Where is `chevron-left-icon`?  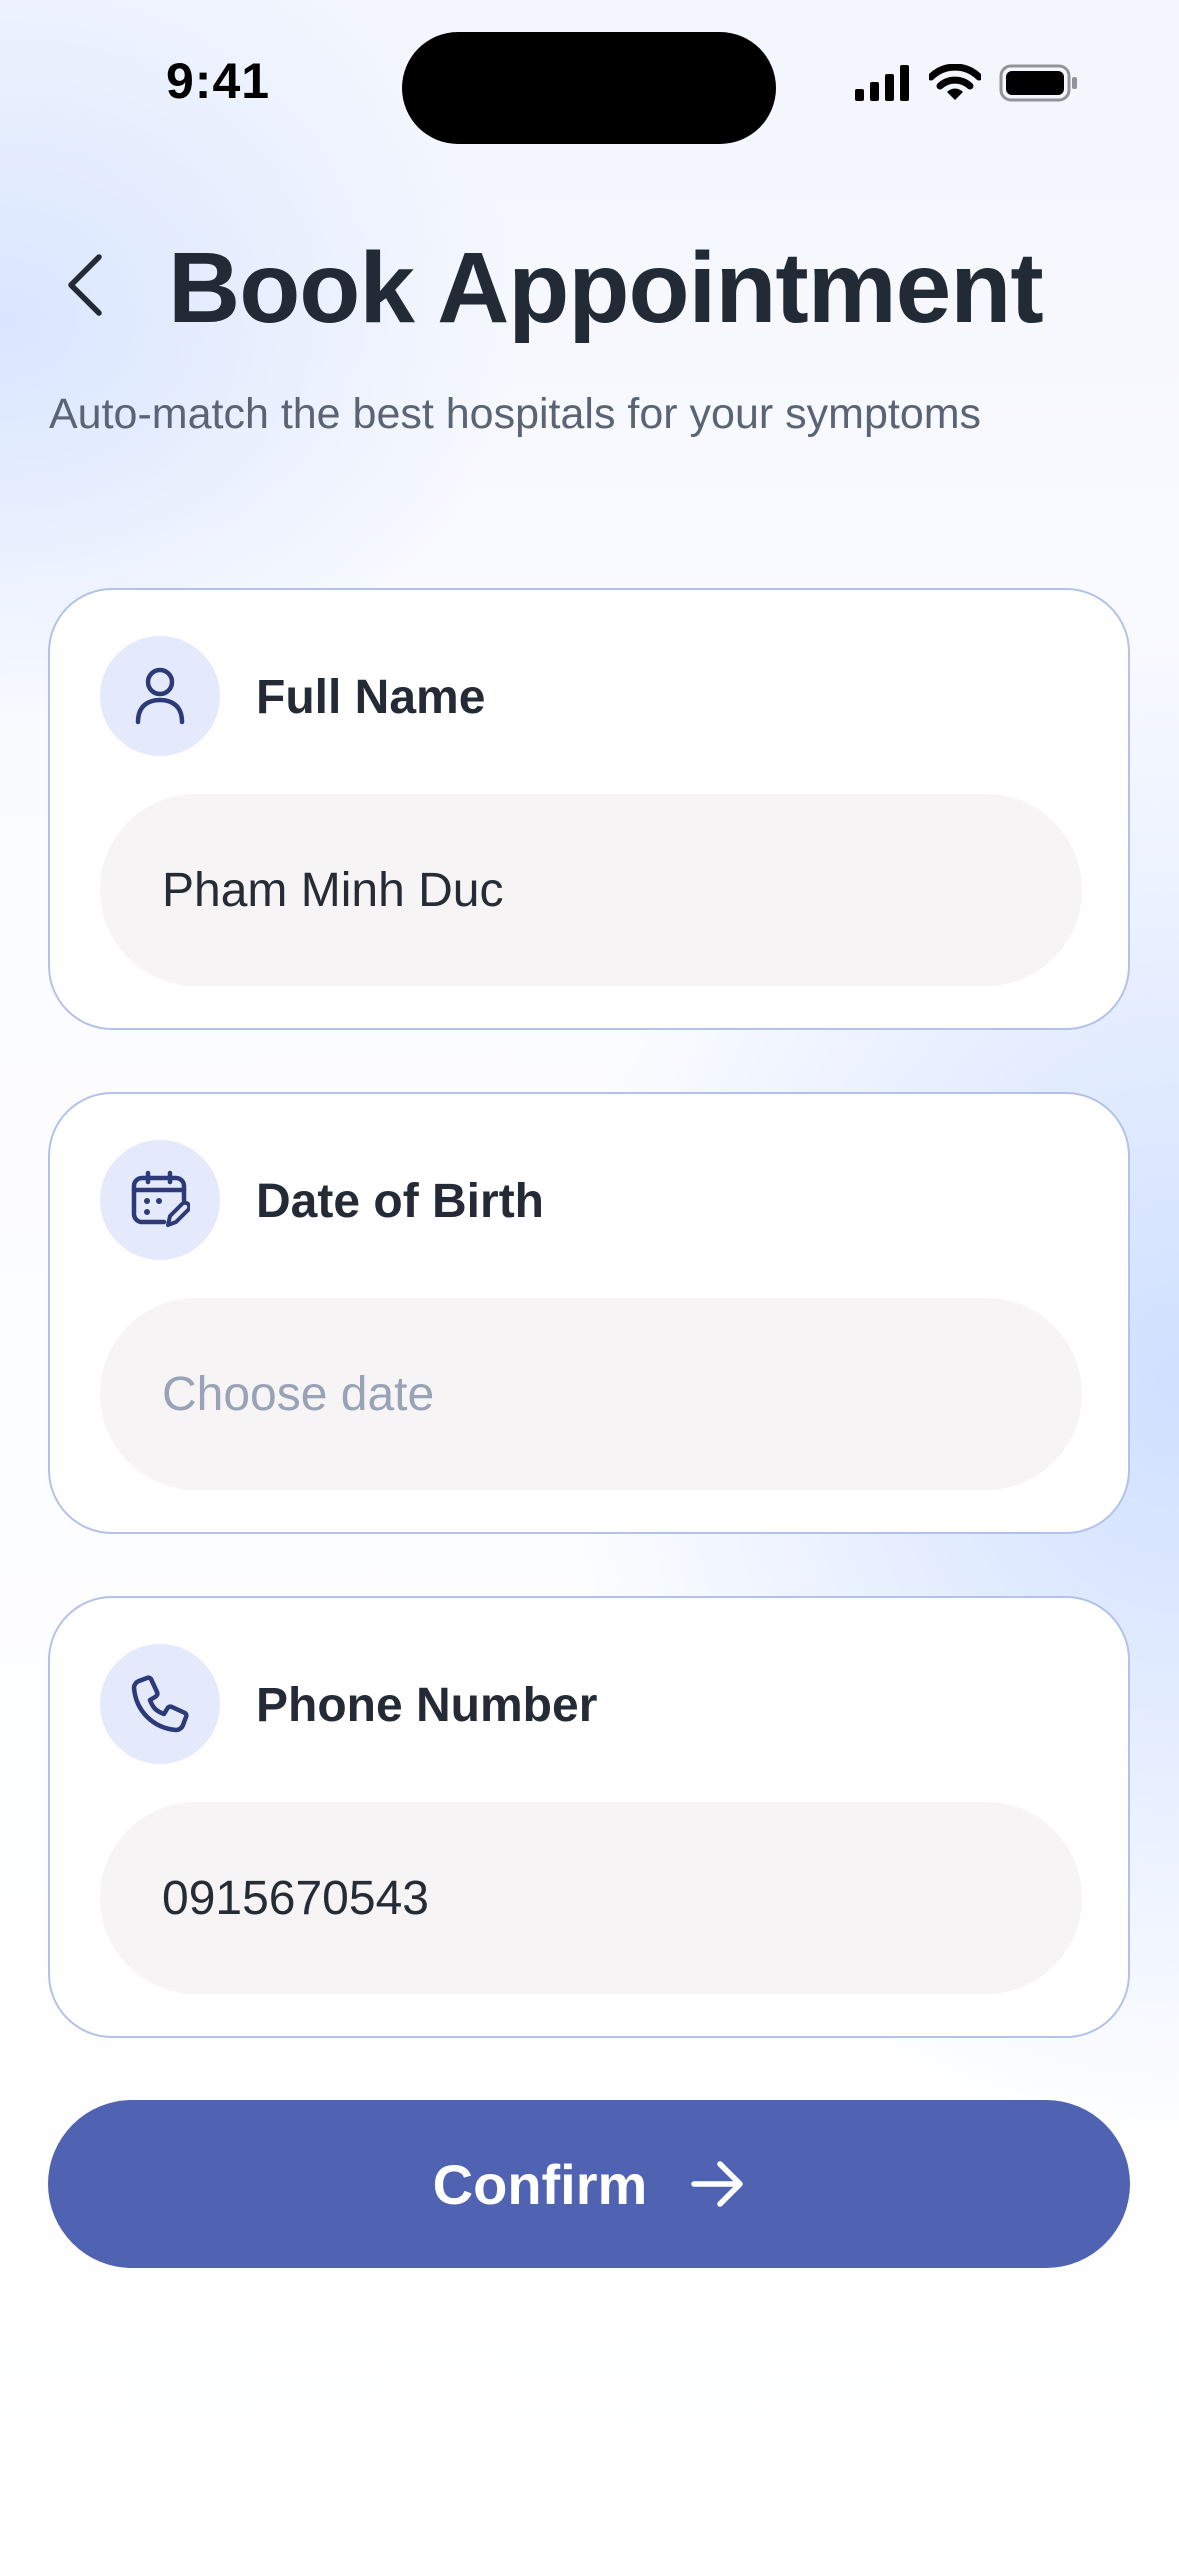 chevron-left-icon is located at coordinates (85, 285).